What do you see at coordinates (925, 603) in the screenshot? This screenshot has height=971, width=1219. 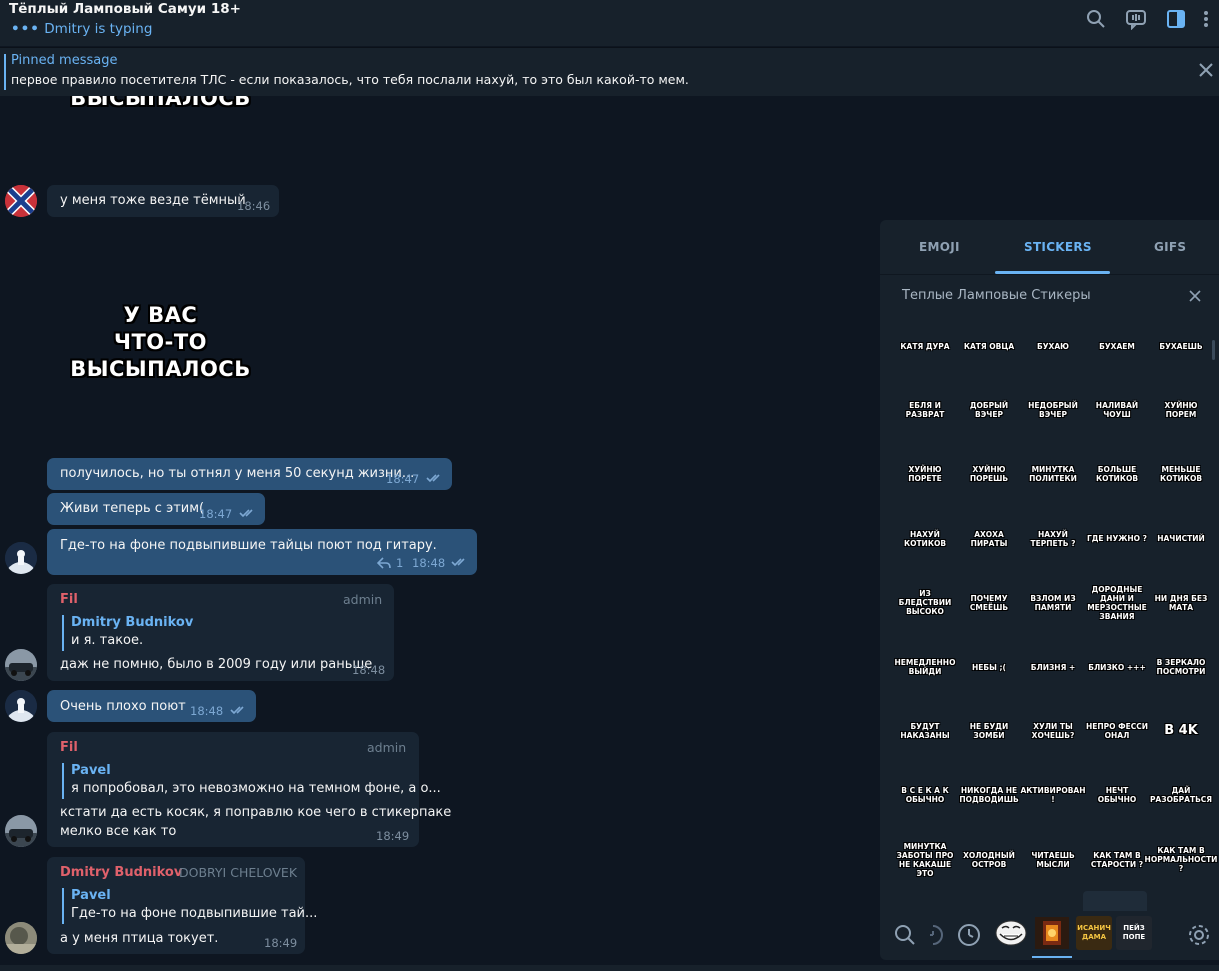 I see `sticker-item: ИЗ БЛЕДСТВИИ ВЫСОКО` at bounding box center [925, 603].